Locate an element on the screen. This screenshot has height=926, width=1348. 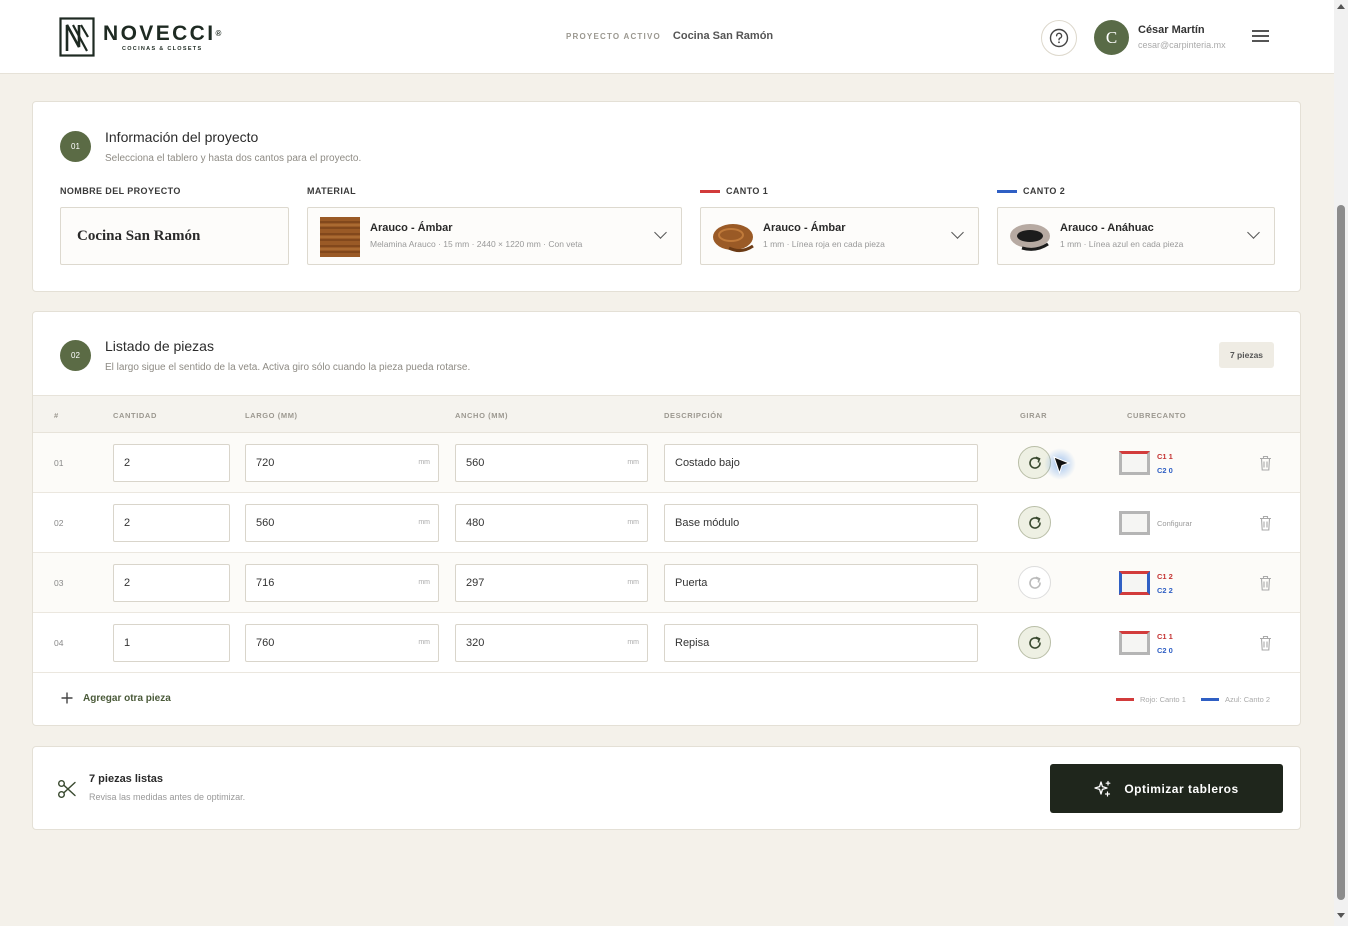
legend-red: Rojo: Canto 1 is located at coordinates (1151, 699).